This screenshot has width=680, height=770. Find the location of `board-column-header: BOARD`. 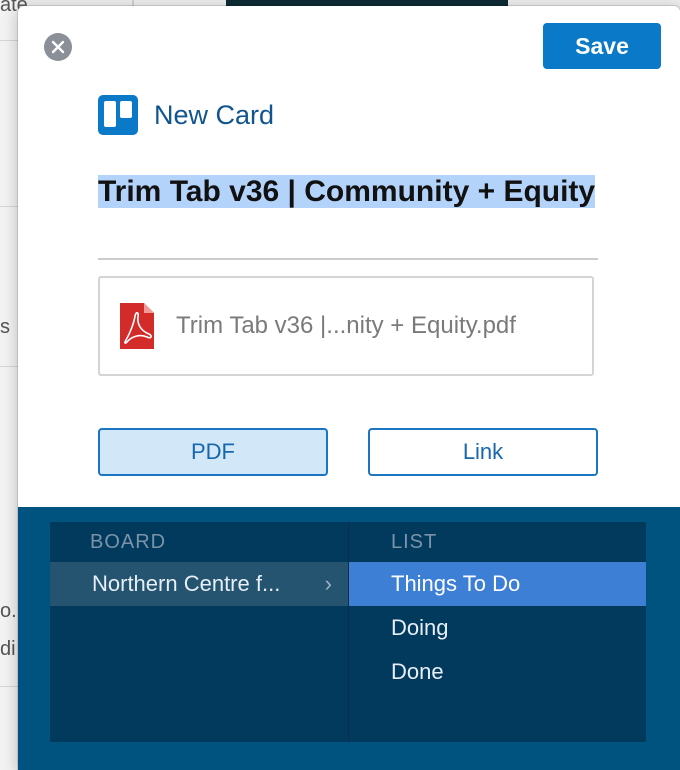

board-column-header: BOARD is located at coordinates (128, 542).